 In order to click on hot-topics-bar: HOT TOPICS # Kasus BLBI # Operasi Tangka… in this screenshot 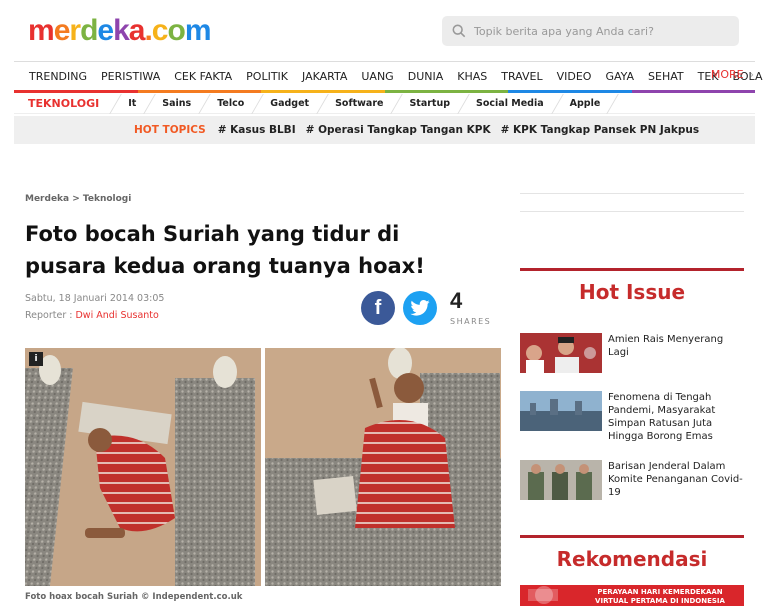, I will do `click(384, 130)`.